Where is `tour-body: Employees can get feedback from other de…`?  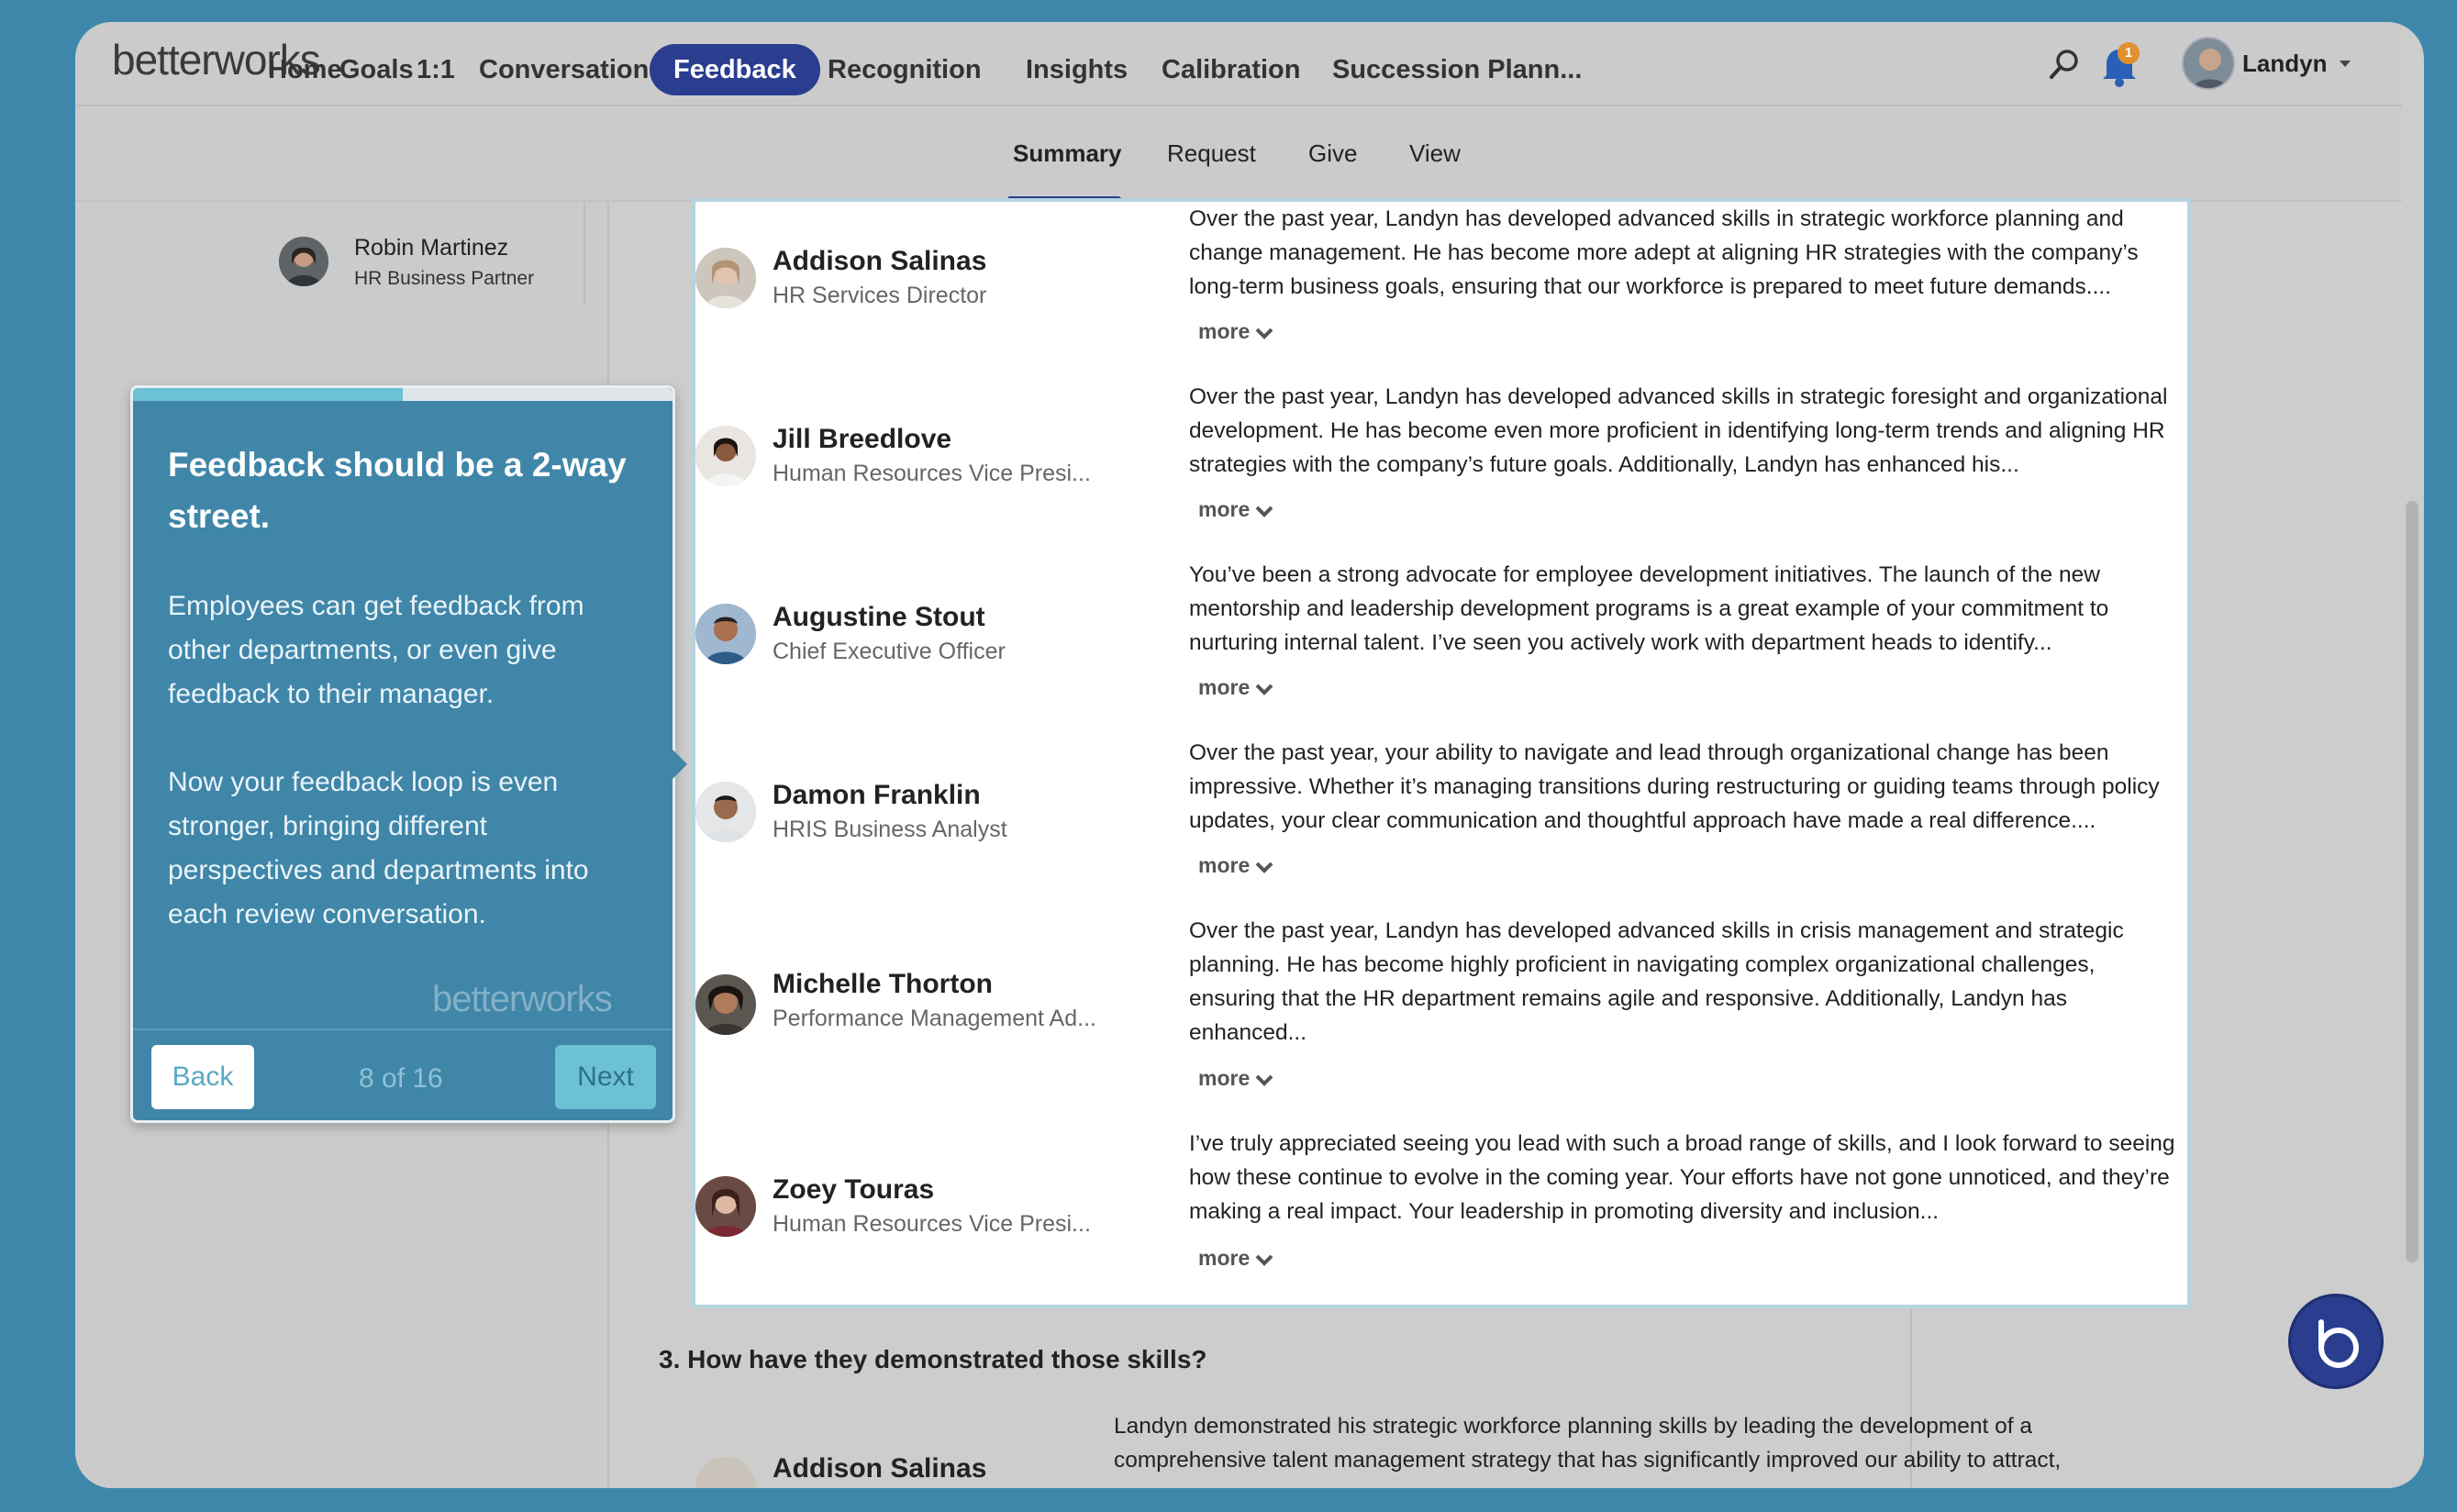
tour-body: Employees can get feedback from other de… is located at coordinates (407, 782).